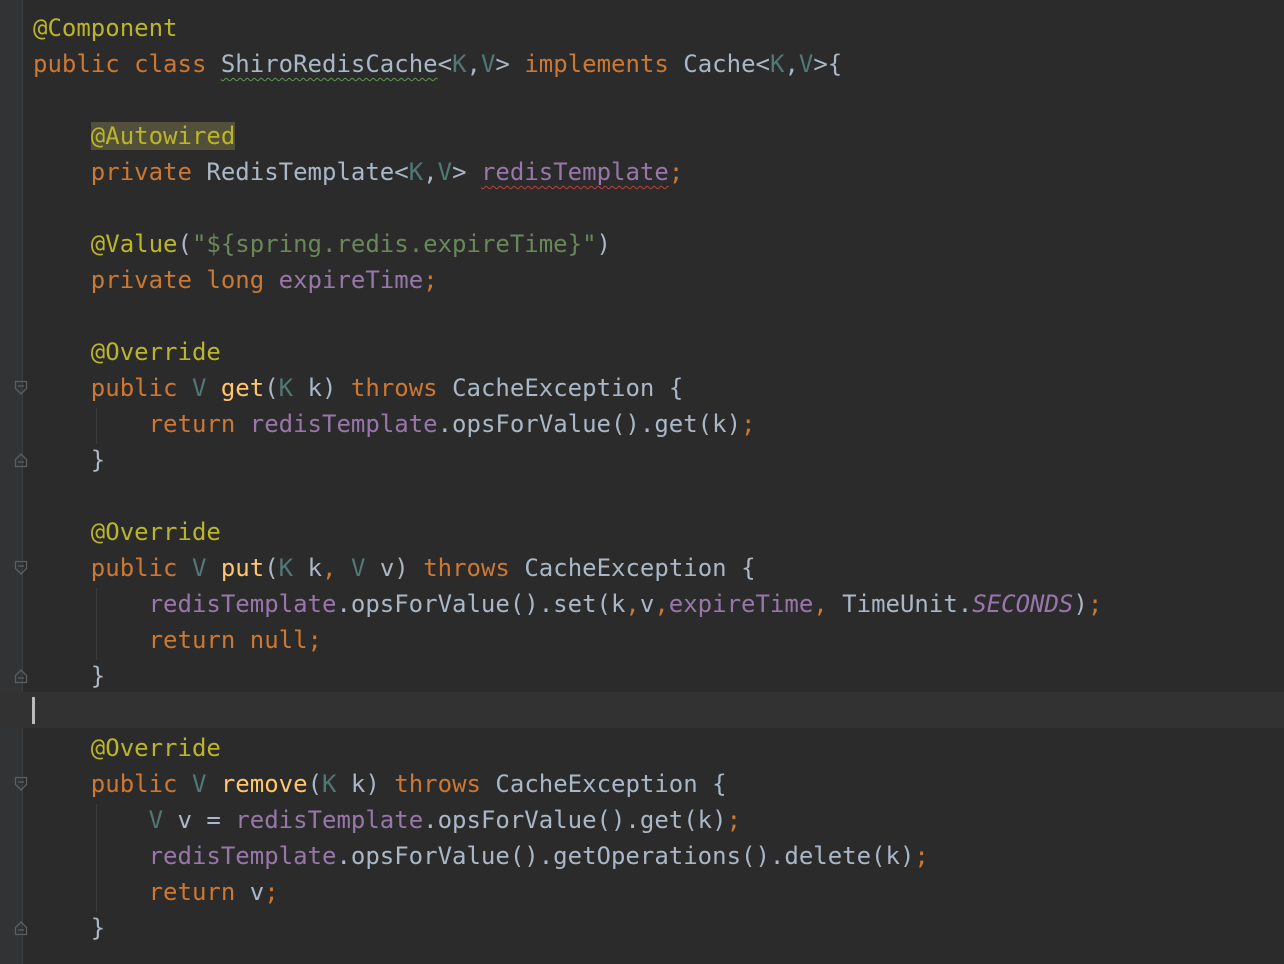  Describe the element at coordinates (445, 64) in the screenshot. I see `code-token: <` at that location.